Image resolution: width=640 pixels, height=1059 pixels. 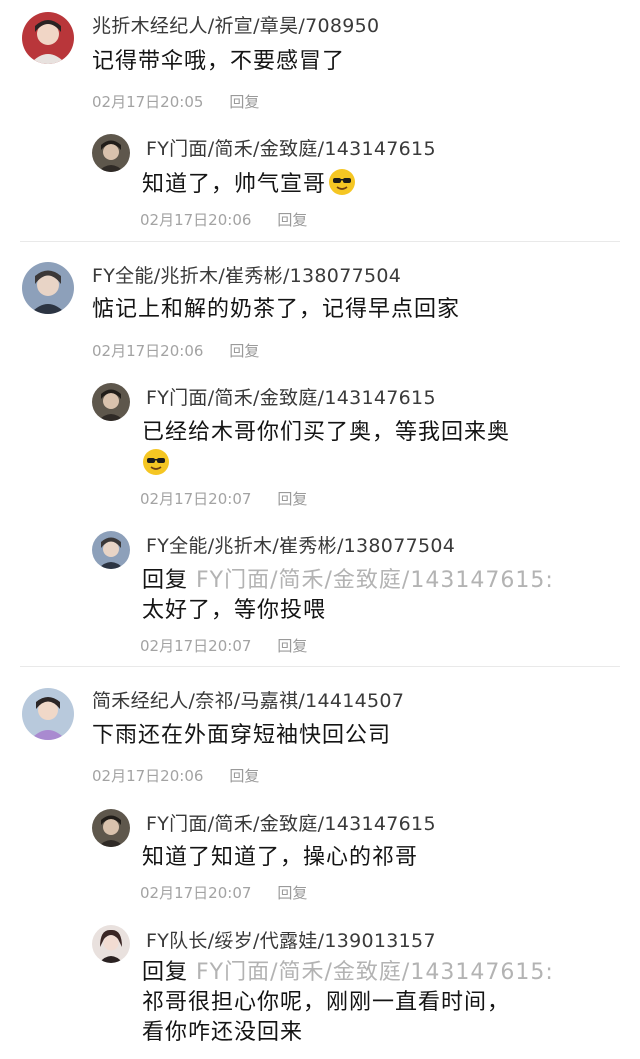 I want to click on comment-text: 下雨还在外面穿短袖快回公司, so click(x=242, y=735).